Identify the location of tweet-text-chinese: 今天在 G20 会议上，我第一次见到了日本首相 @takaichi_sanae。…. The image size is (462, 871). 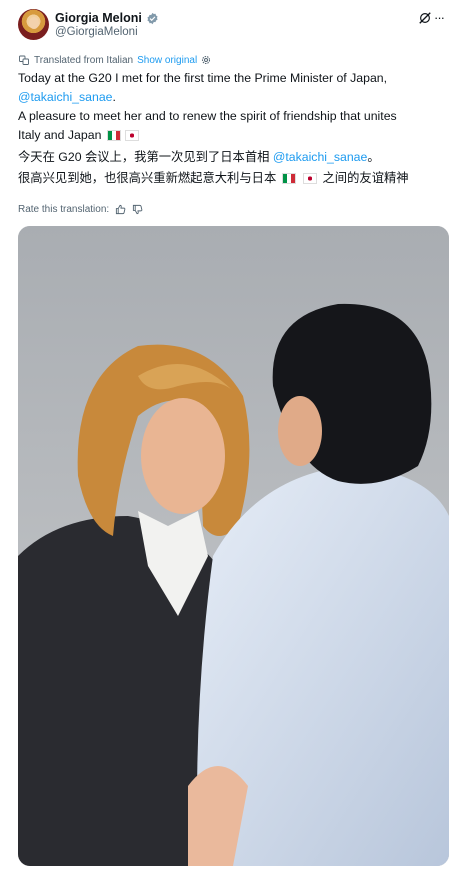
(233, 168).